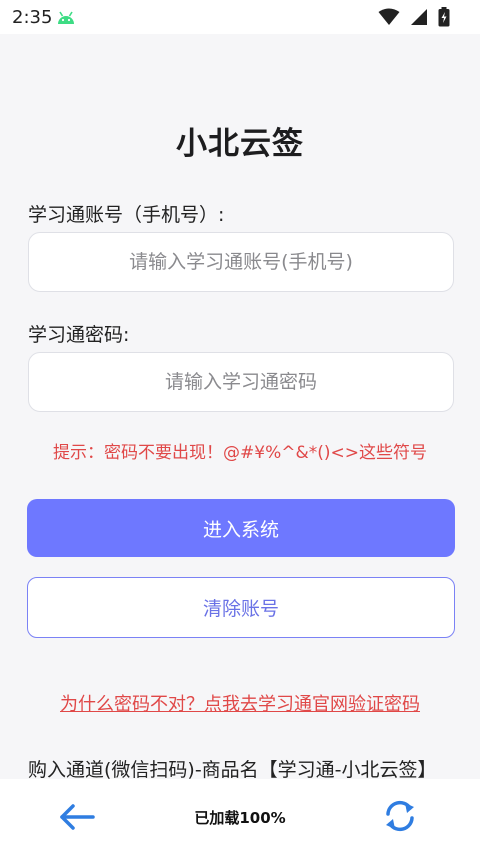 Image resolution: width=480 pixels, height=853 pixels. I want to click on verify-password-link: 为什么密码不对？点我去学习通官网验证密码, so click(240, 703).